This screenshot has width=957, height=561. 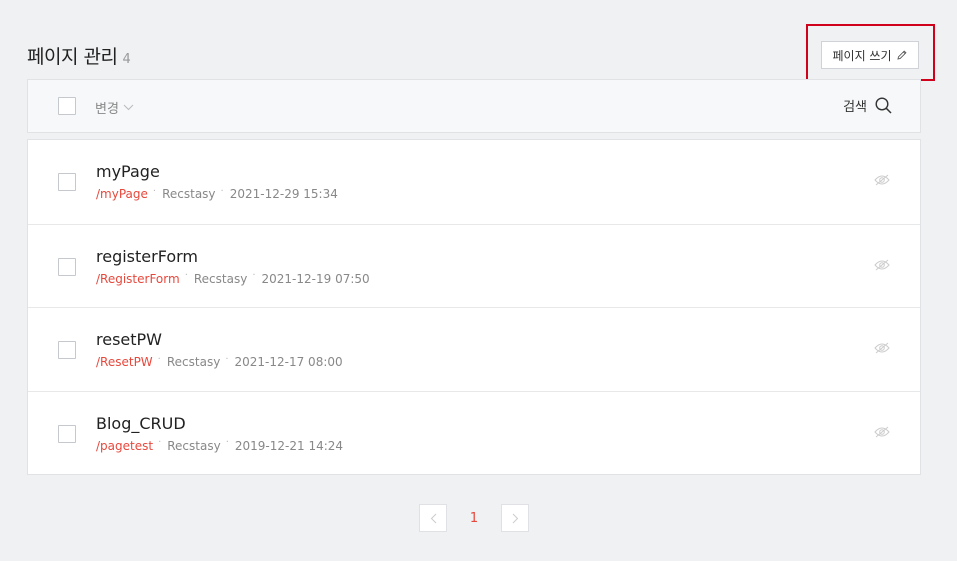 I want to click on page-title-link: registerForm, so click(x=147, y=256).